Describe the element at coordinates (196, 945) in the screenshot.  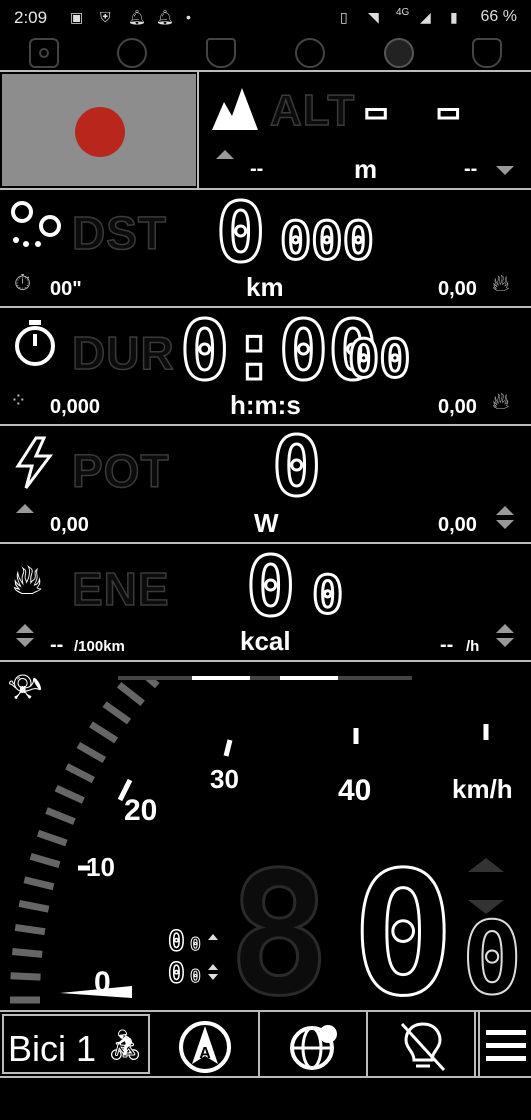
I see `aux-top-small: 0` at that location.